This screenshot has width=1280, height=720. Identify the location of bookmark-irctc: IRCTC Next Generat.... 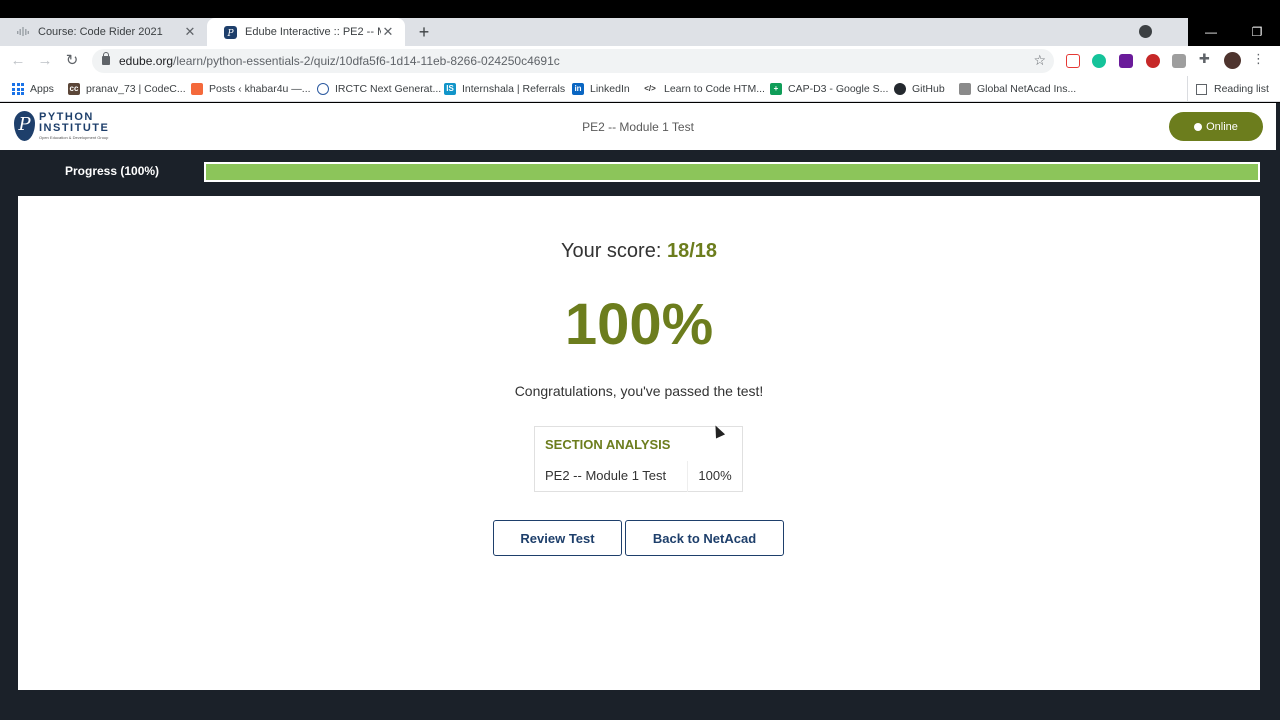
(379, 89).